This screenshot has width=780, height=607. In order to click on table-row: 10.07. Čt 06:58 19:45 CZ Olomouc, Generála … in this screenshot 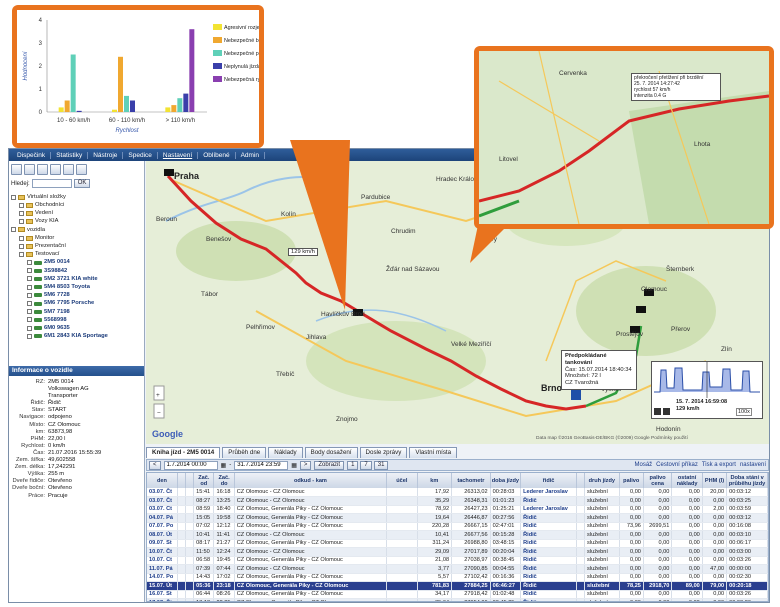, I will do `click(457, 560)`.